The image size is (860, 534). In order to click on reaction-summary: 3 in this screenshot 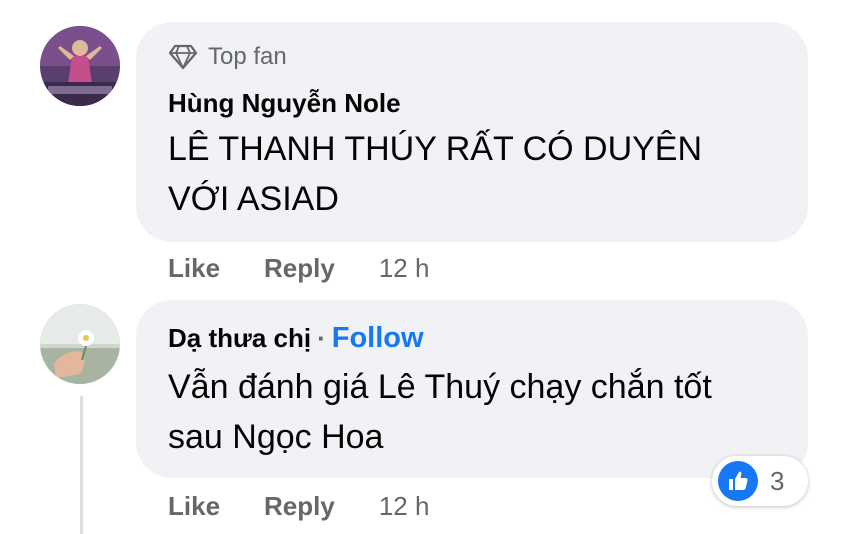, I will do `click(760, 481)`.